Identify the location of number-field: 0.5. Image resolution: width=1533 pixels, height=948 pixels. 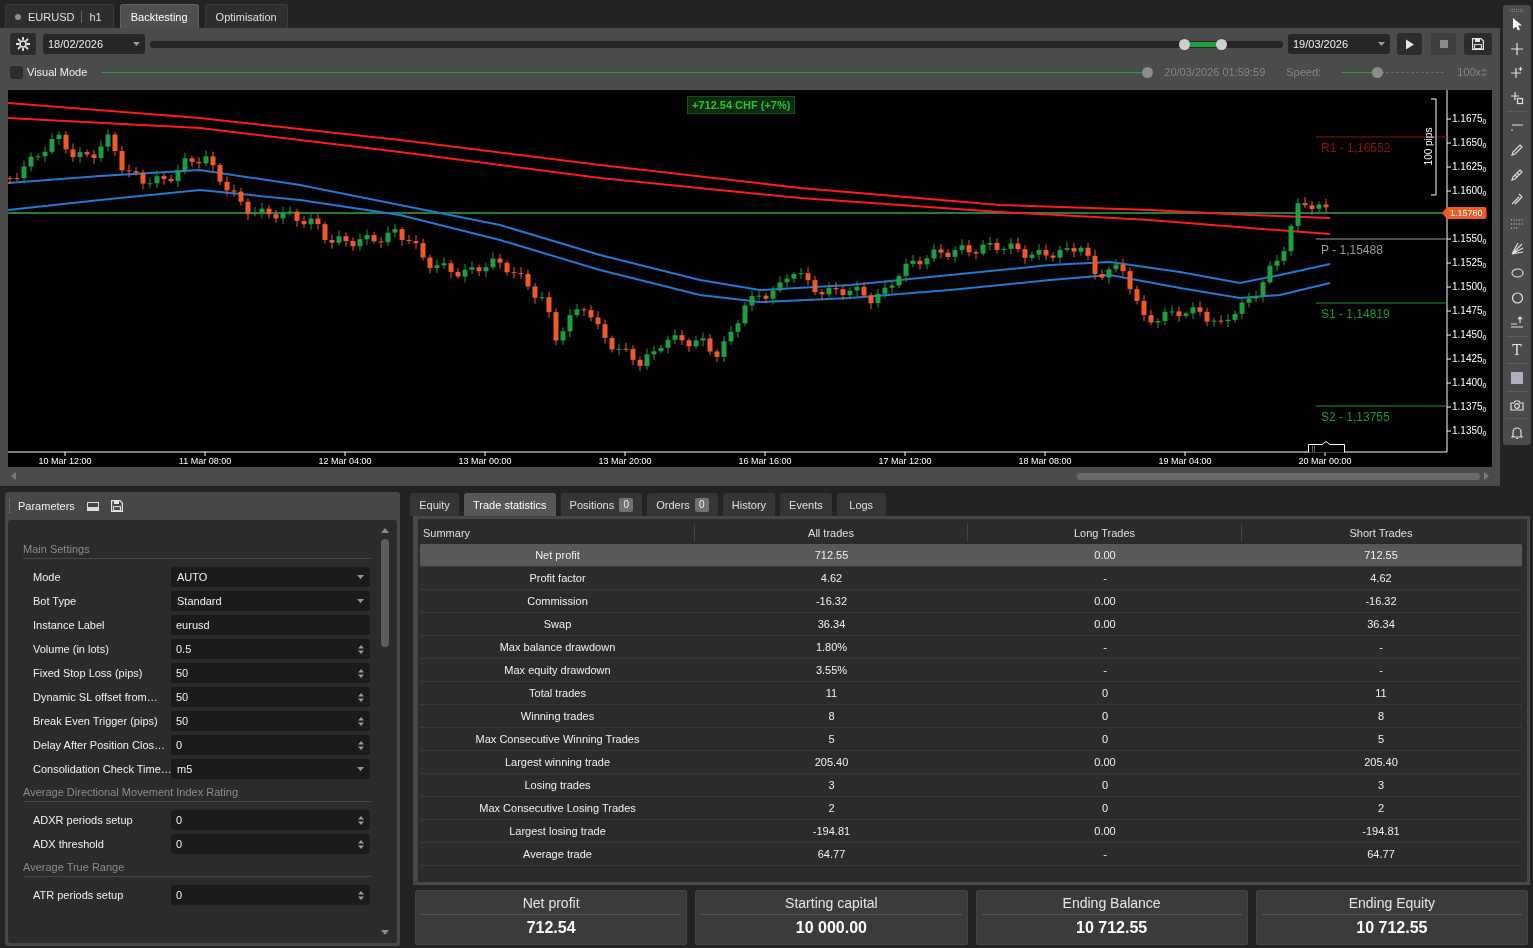
(270, 649).